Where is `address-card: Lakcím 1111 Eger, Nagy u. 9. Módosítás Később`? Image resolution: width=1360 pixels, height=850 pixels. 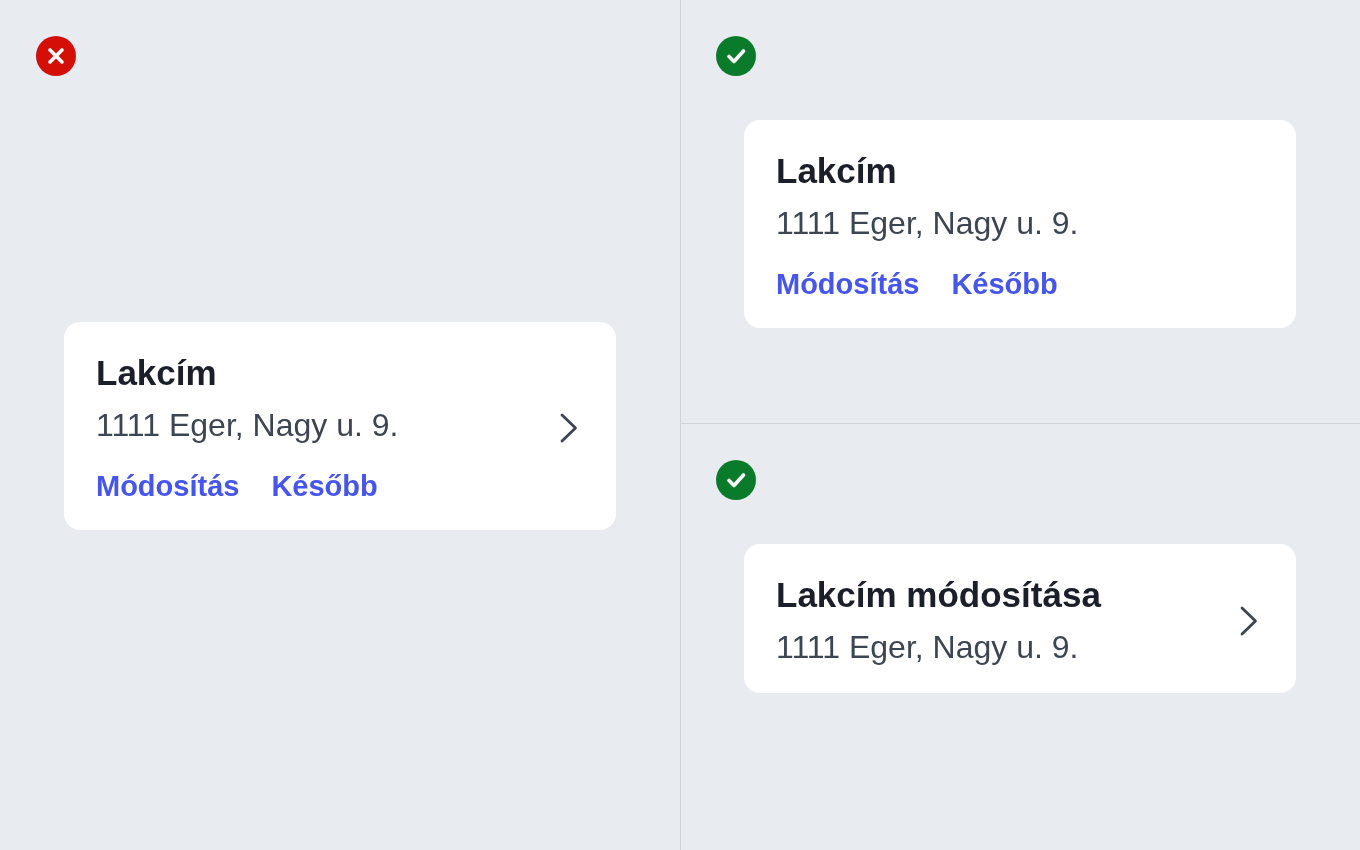
address-card: Lakcím 1111 Eger, Nagy u. 9. Módosítás Később is located at coordinates (340, 426).